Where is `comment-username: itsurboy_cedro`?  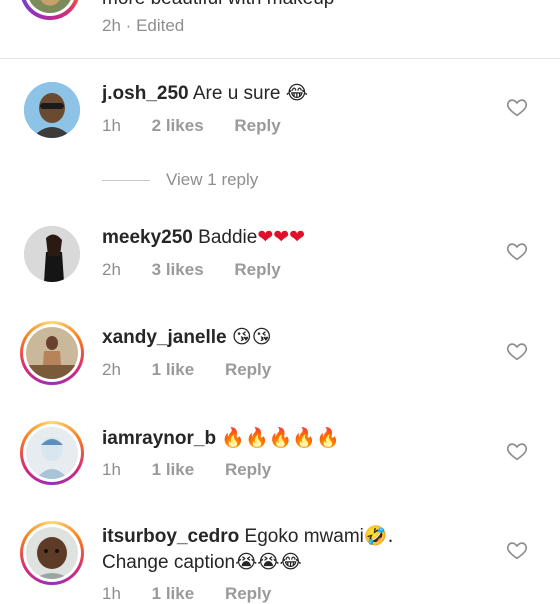
comment-username: itsurboy_cedro is located at coordinates (170, 536).